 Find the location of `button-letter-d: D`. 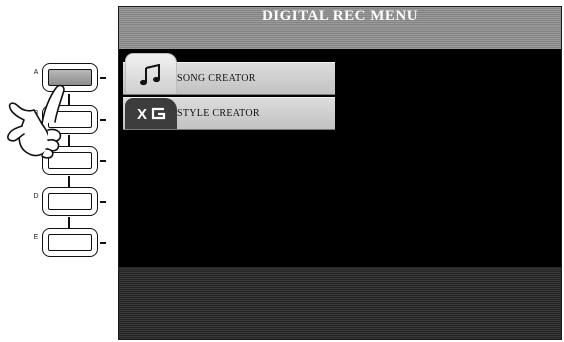

button-letter-d: D is located at coordinates (36, 196).